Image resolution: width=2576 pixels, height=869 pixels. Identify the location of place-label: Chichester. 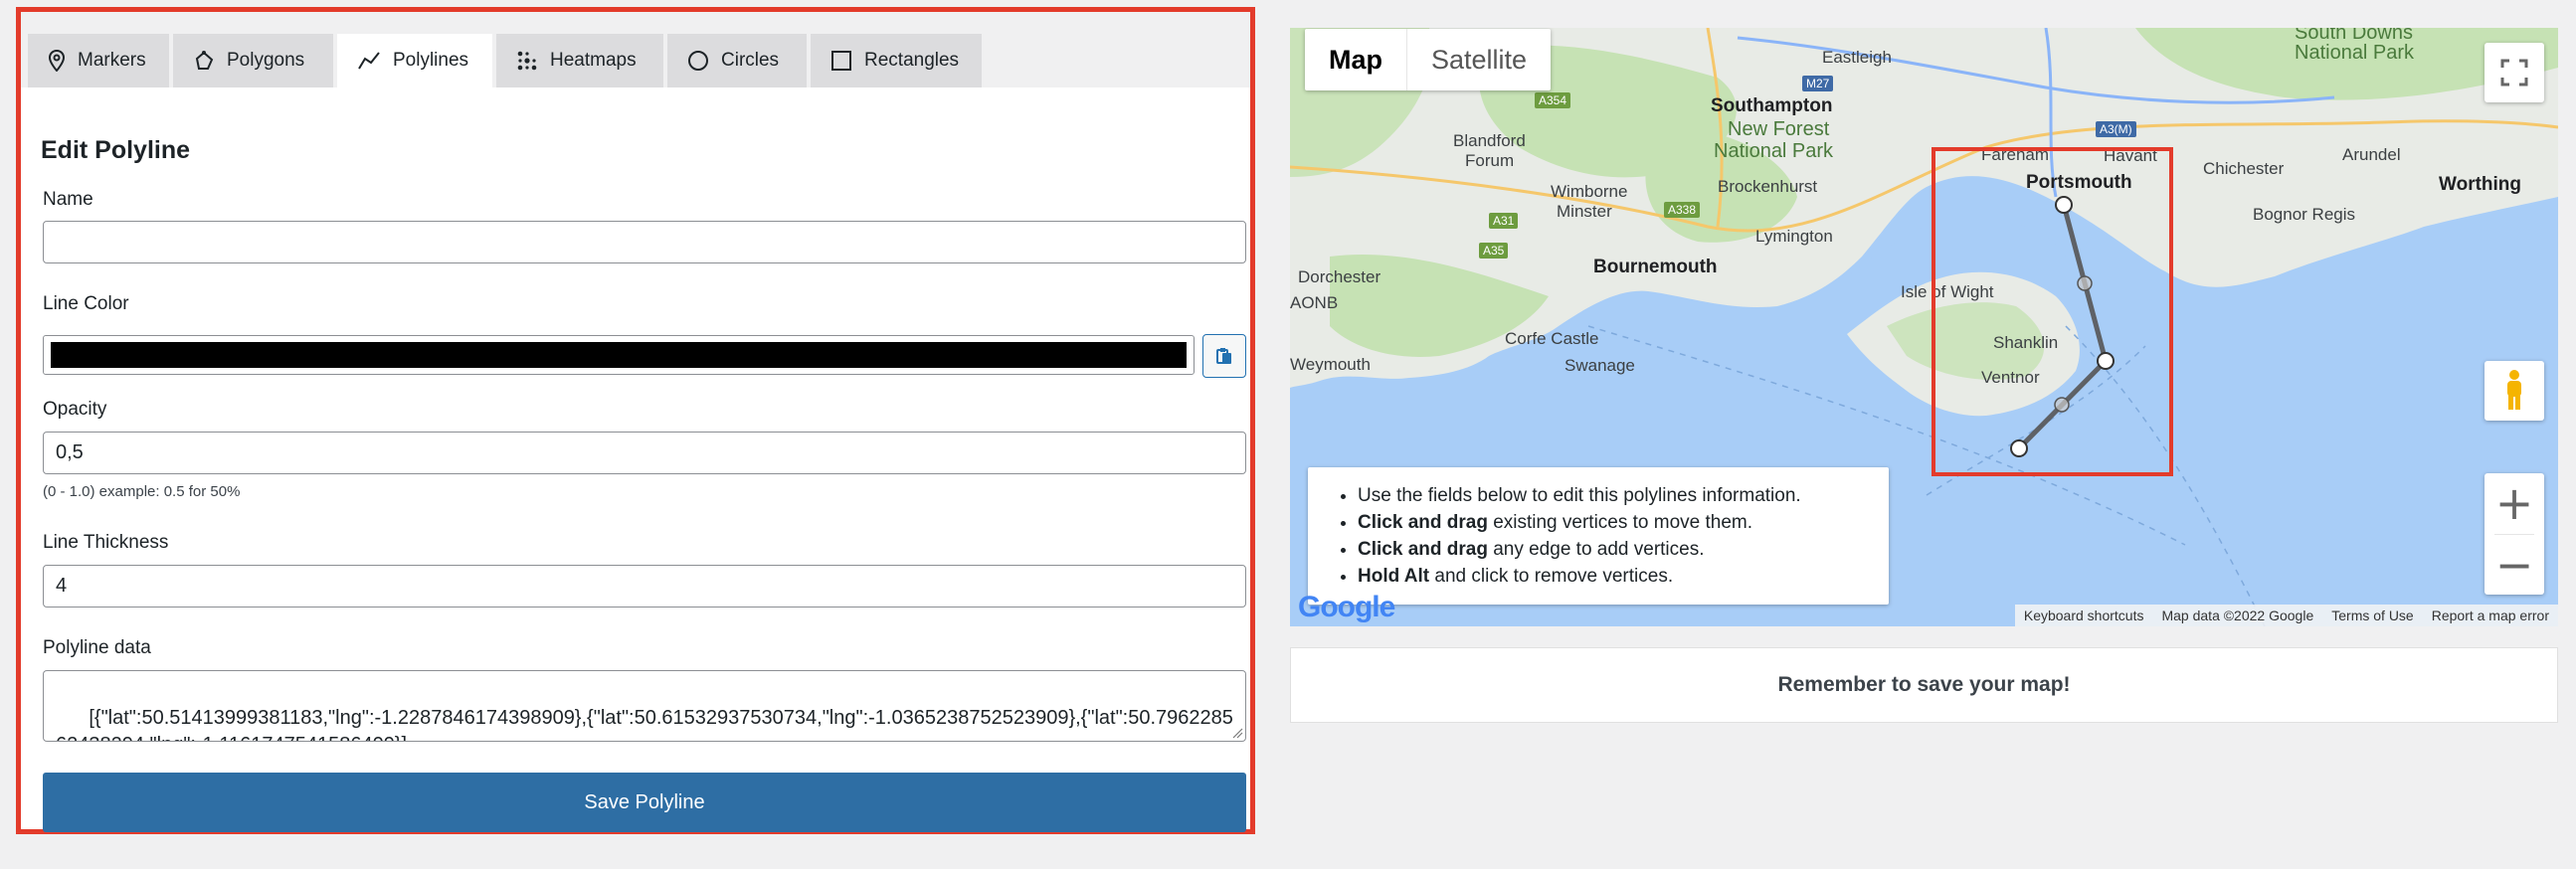
(2244, 168).